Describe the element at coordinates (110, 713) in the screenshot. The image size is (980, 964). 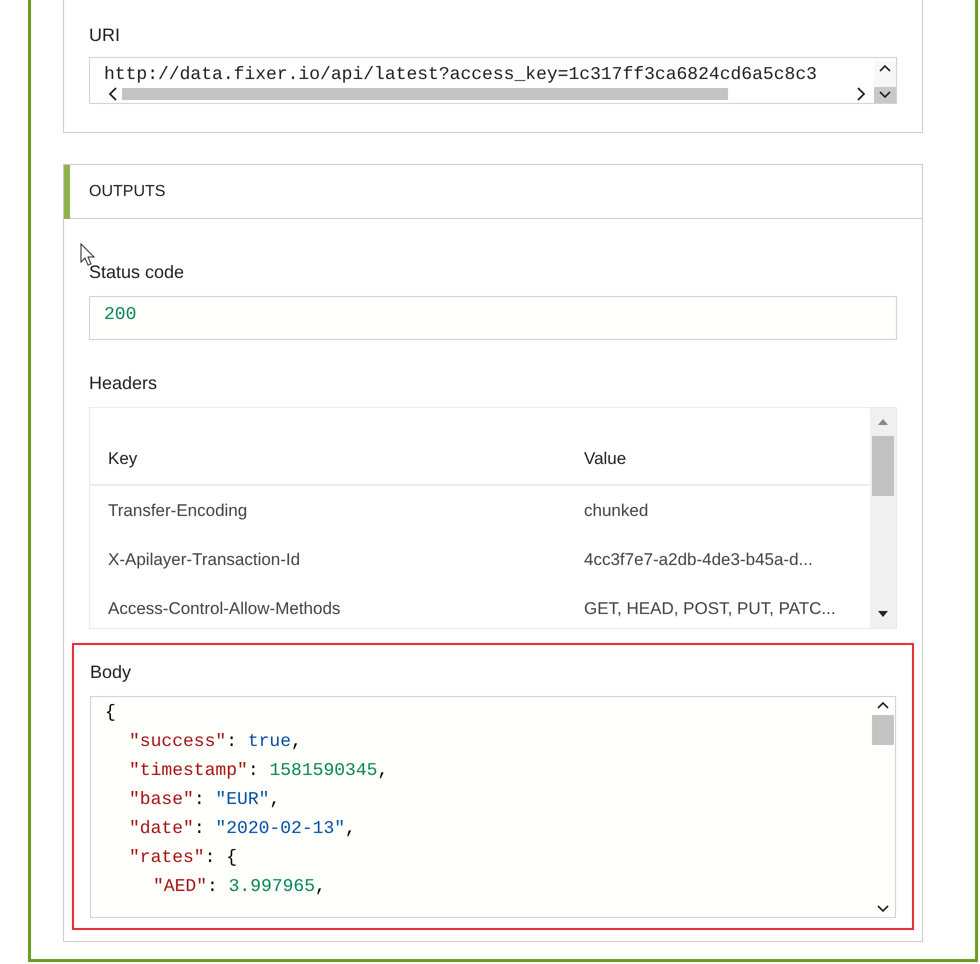
I see `code-line: {` at that location.